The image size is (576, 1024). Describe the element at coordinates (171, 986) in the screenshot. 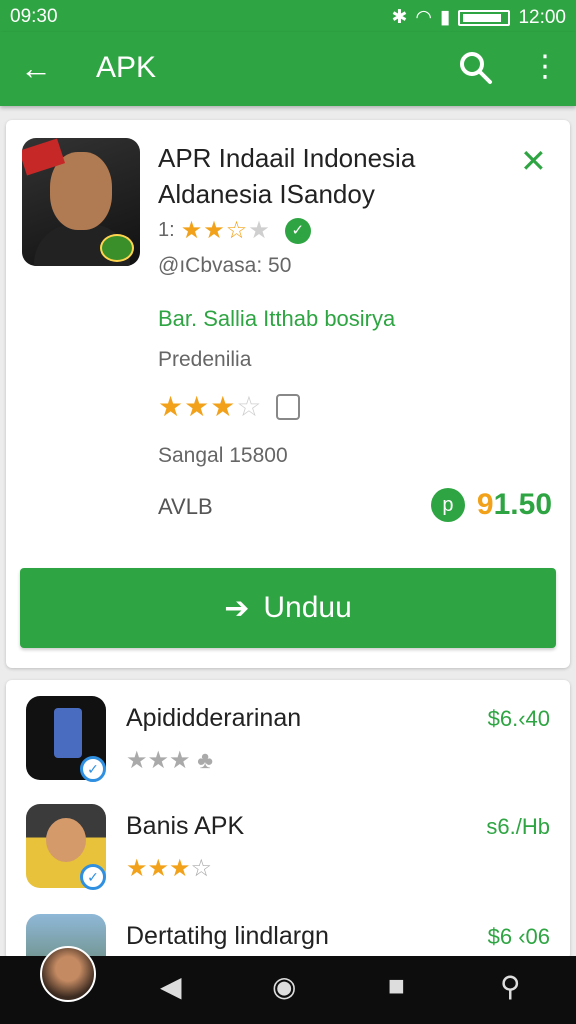

I see `back-triangle-icon: ◀` at that location.